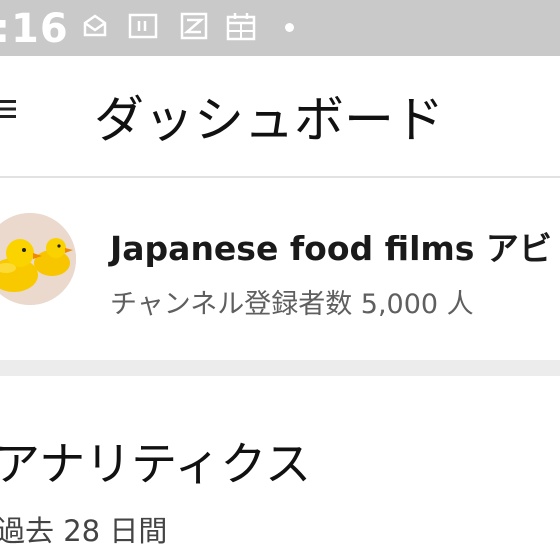  Describe the element at coordinates (143, 26) in the screenshot. I see `sim-card-icon` at that location.